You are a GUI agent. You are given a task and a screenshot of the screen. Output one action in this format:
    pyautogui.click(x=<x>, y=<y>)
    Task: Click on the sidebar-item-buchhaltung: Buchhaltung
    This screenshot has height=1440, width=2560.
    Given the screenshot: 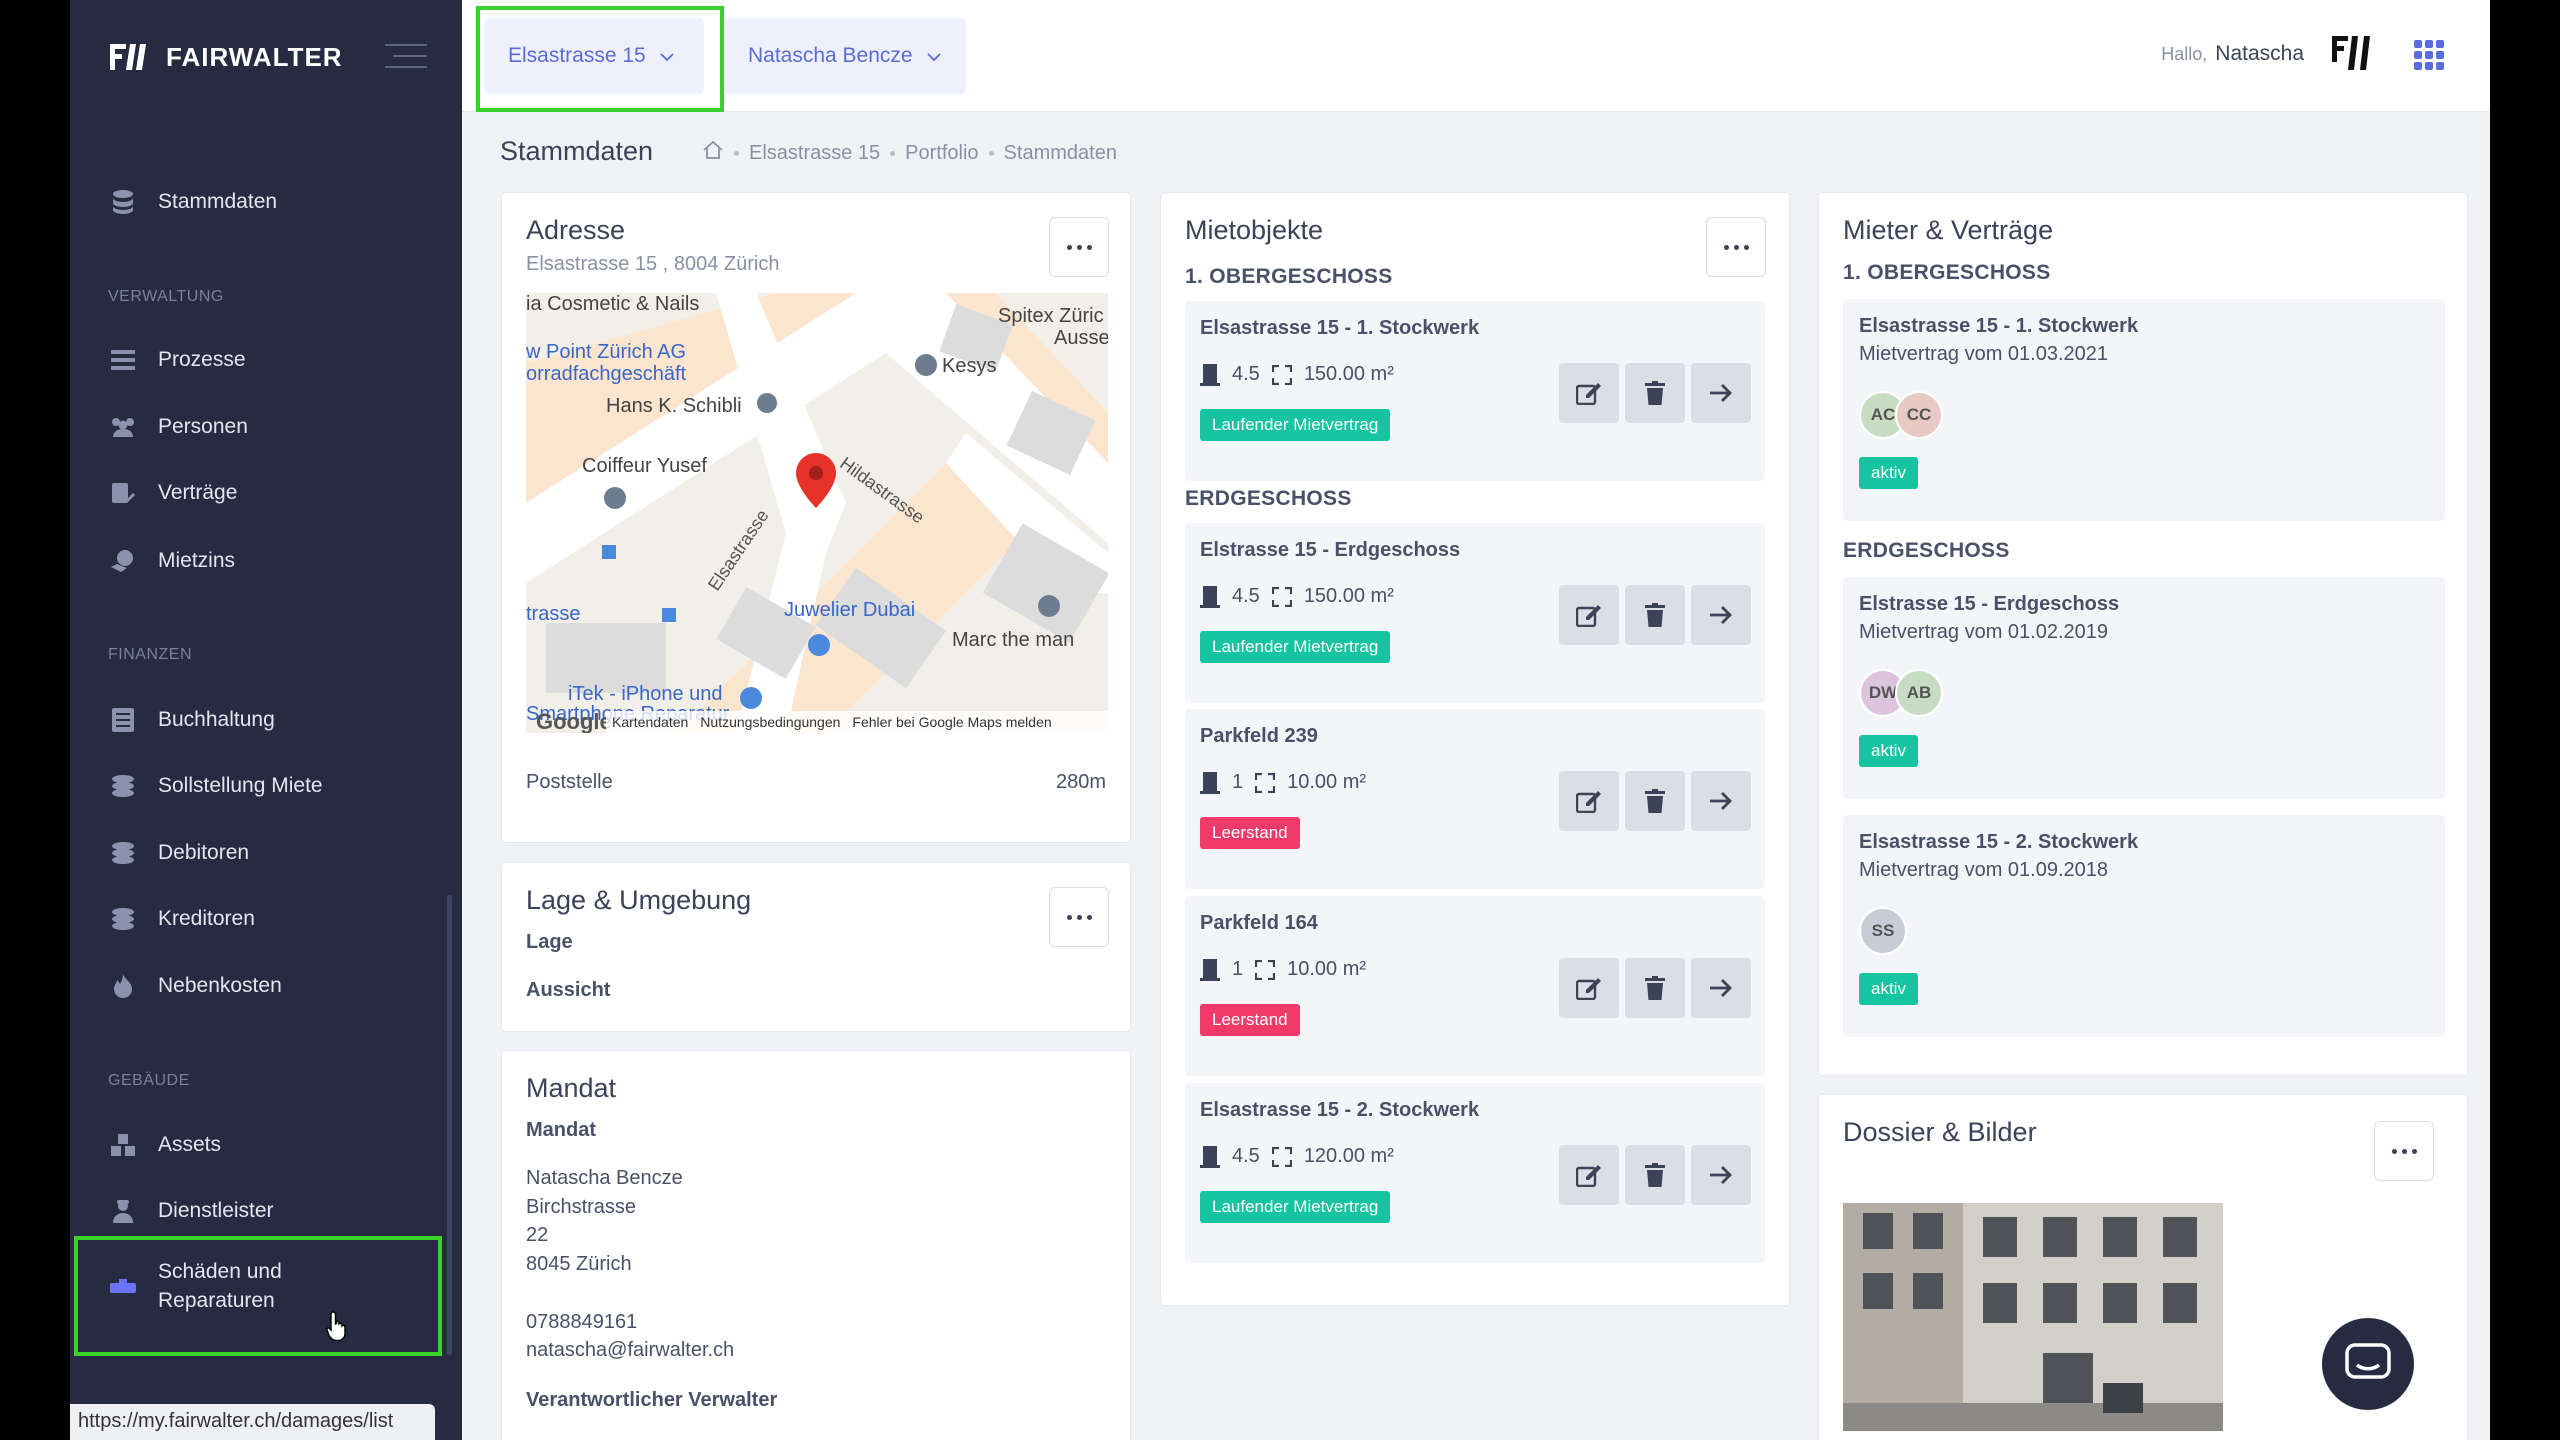 What is the action you would take?
    pyautogui.click(x=192, y=720)
    